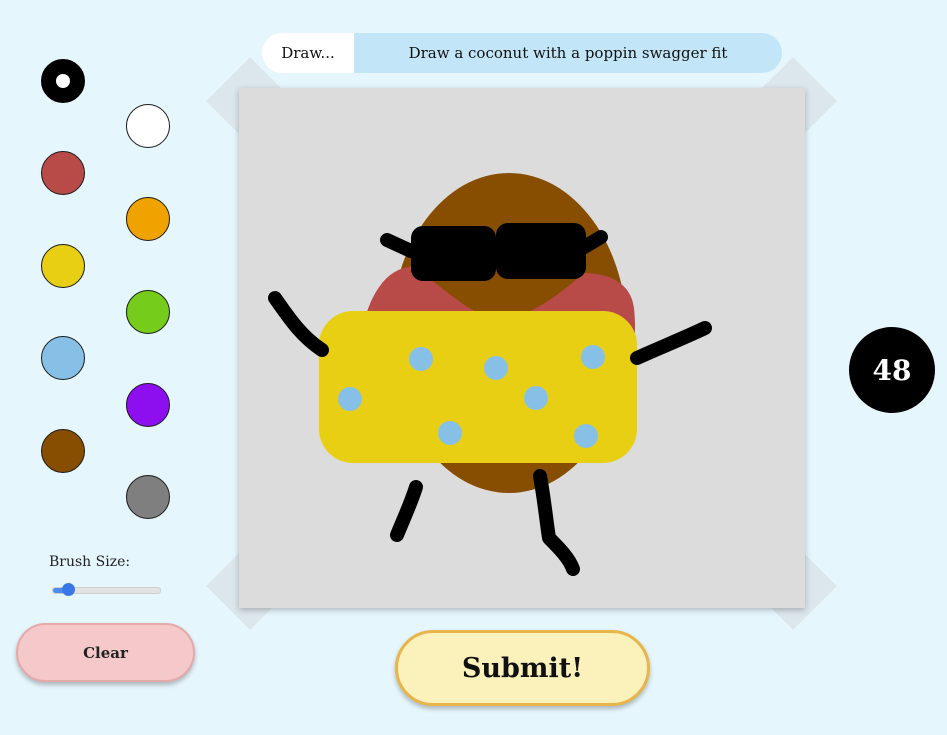  I want to click on brush-size-label: Brush Size:, so click(90, 562).